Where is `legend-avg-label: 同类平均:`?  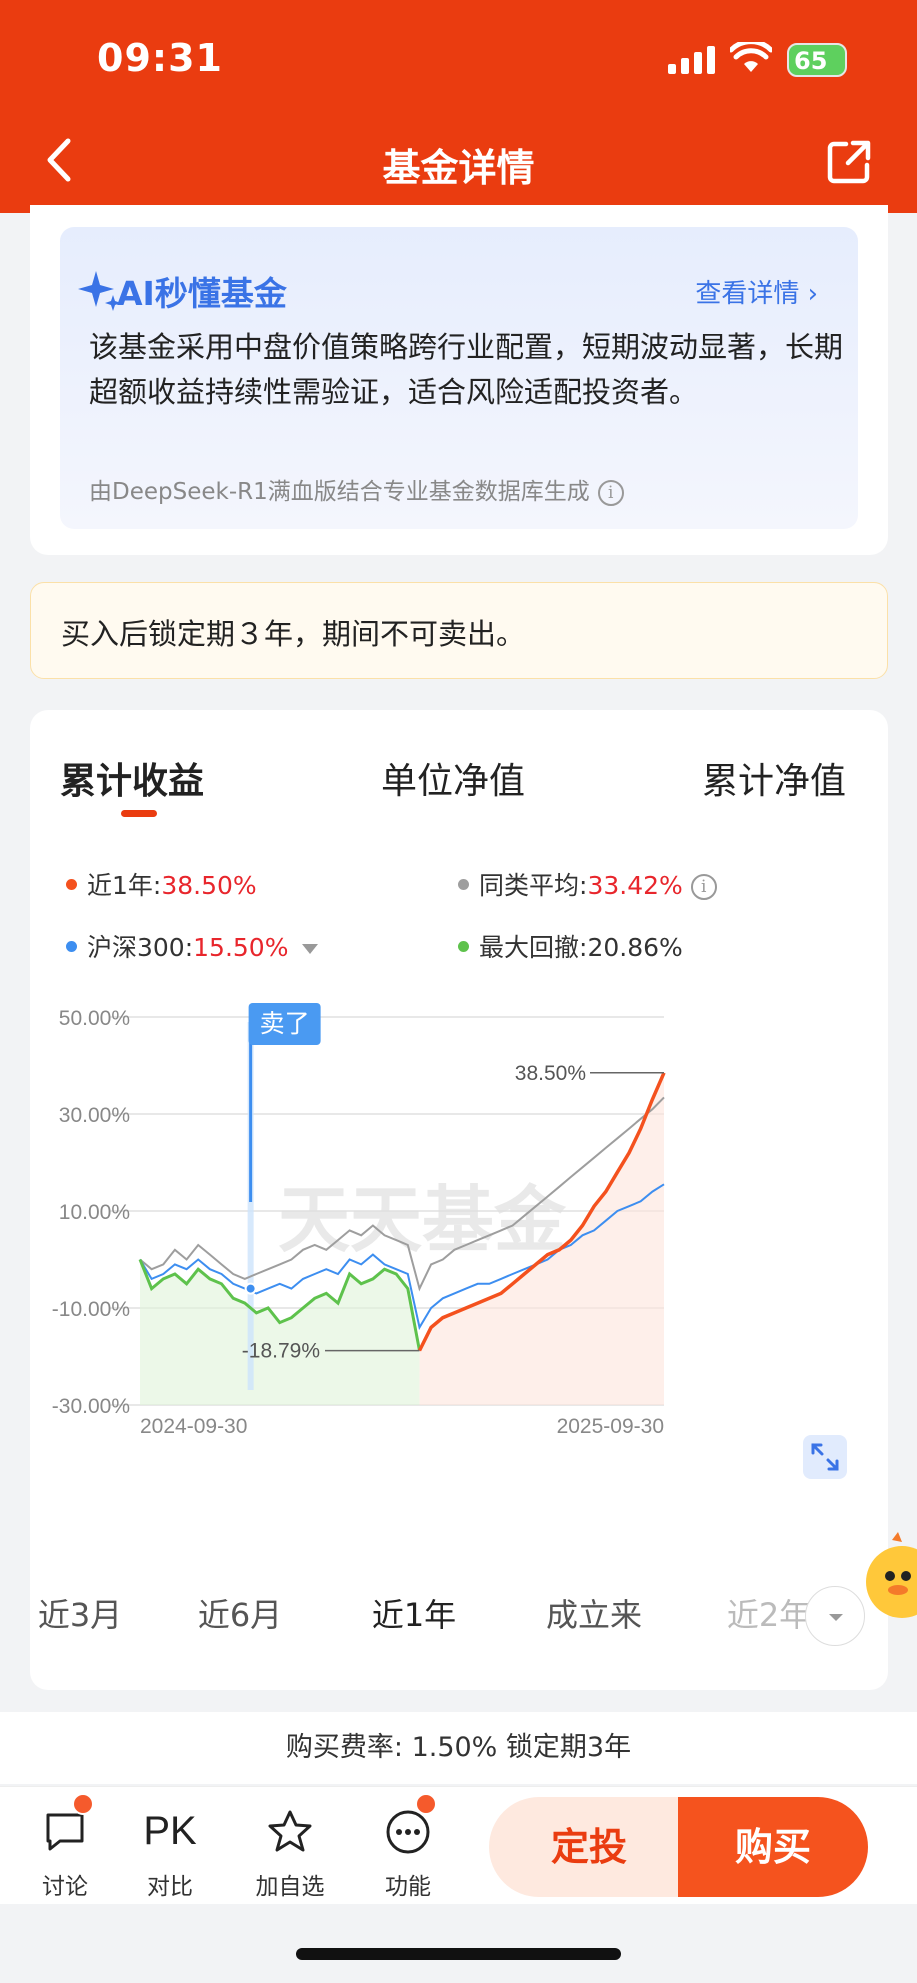 legend-avg-label: 同类平均: is located at coordinates (533, 885).